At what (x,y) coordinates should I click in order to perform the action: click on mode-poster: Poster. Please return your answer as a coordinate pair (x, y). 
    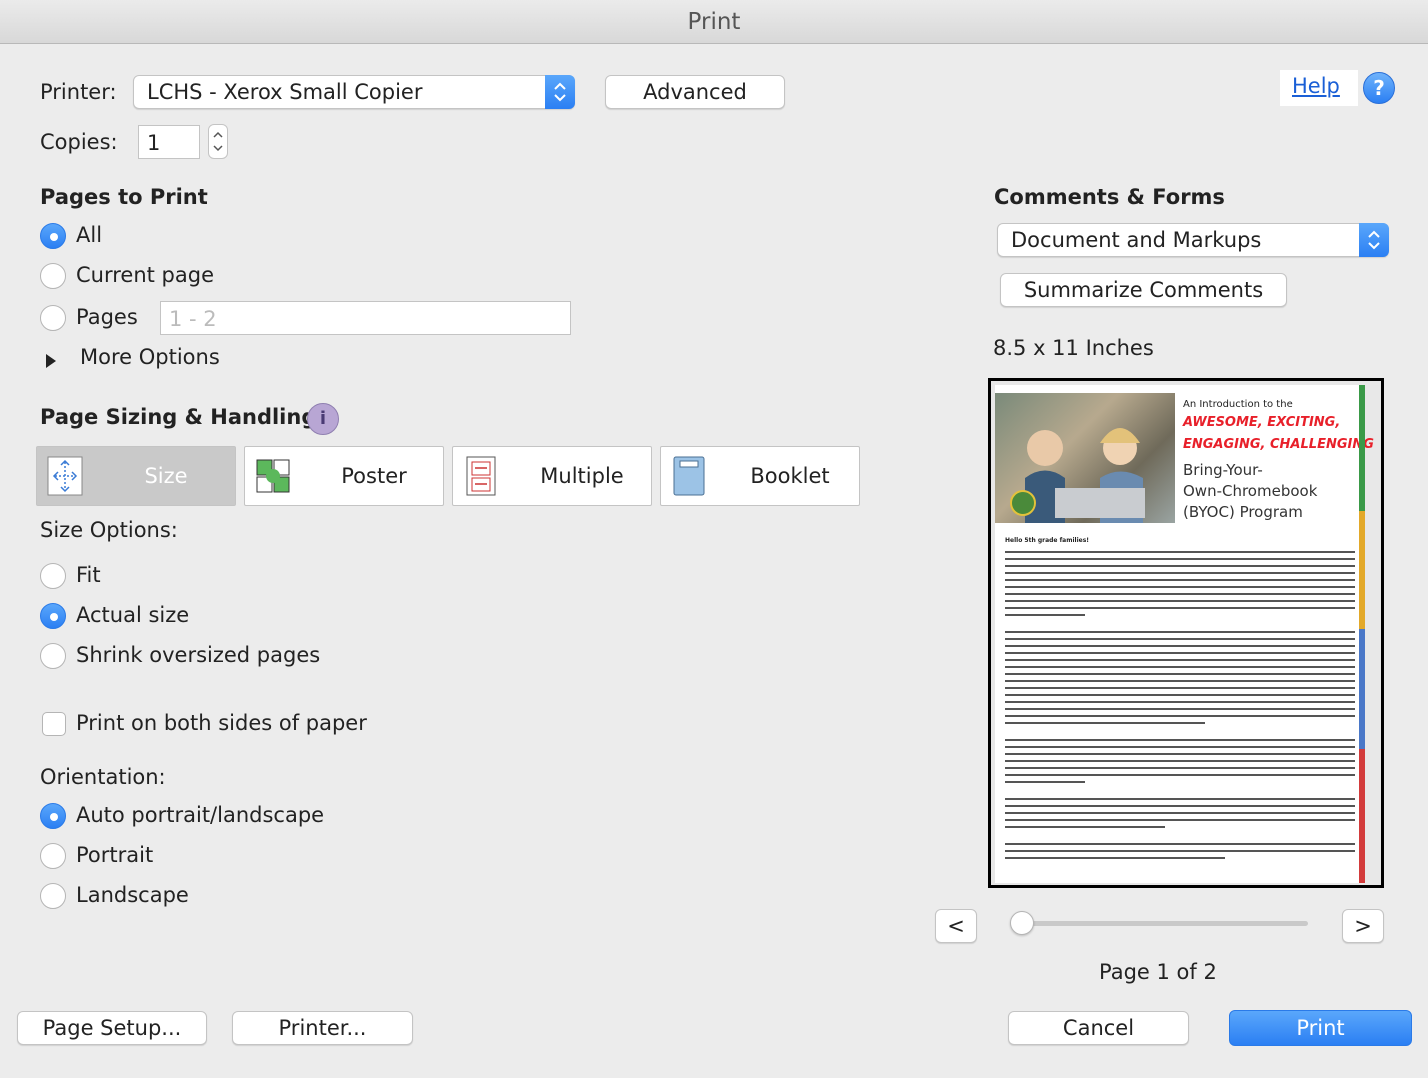
    Looking at the image, I should click on (344, 476).